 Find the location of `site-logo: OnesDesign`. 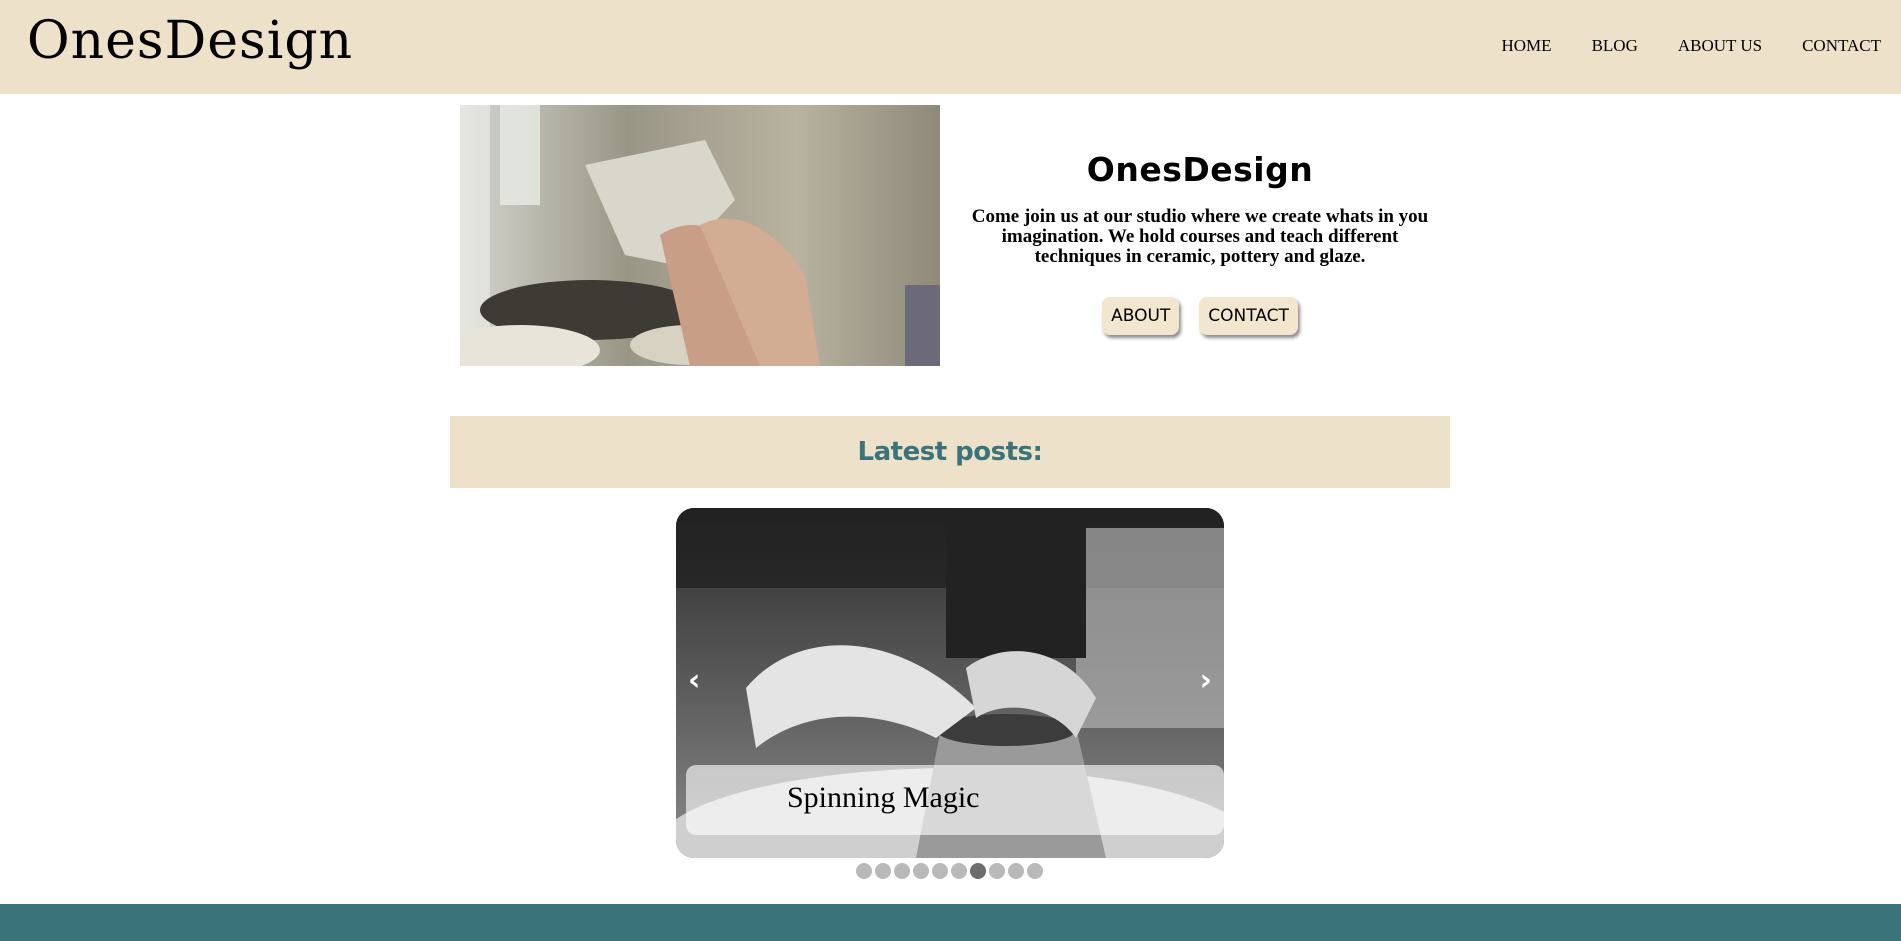

site-logo: OnesDesign is located at coordinates (190, 41).